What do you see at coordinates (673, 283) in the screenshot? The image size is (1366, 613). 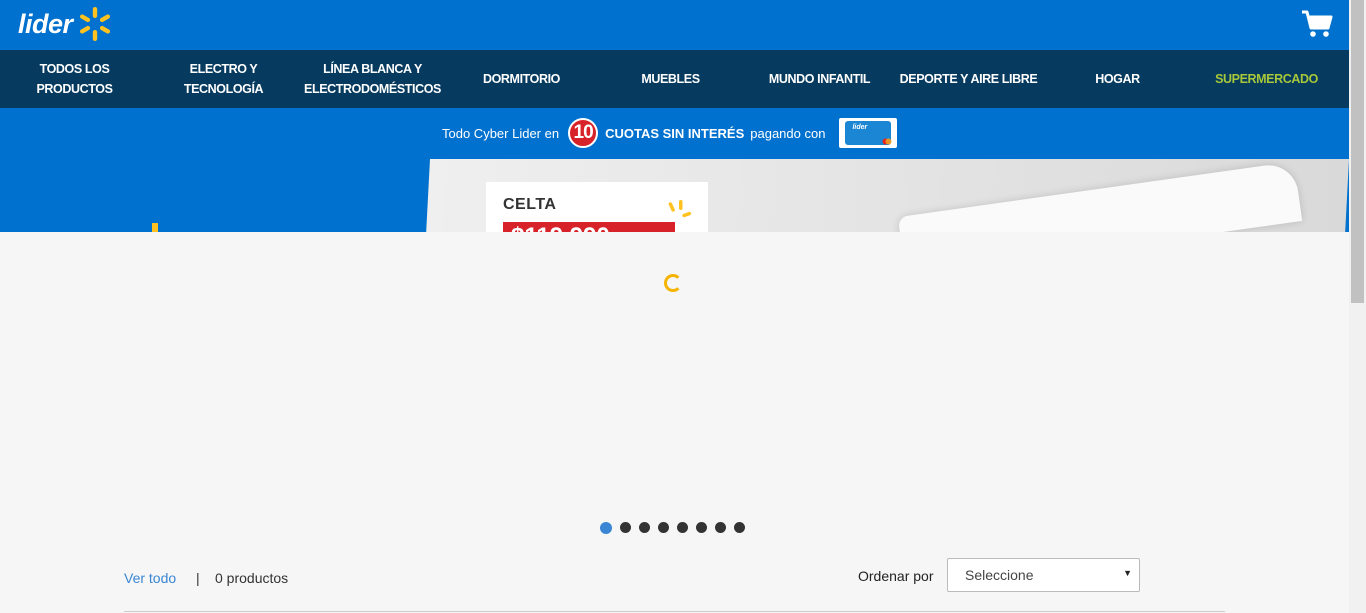 I see `loading-spinner-icon` at bounding box center [673, 283].